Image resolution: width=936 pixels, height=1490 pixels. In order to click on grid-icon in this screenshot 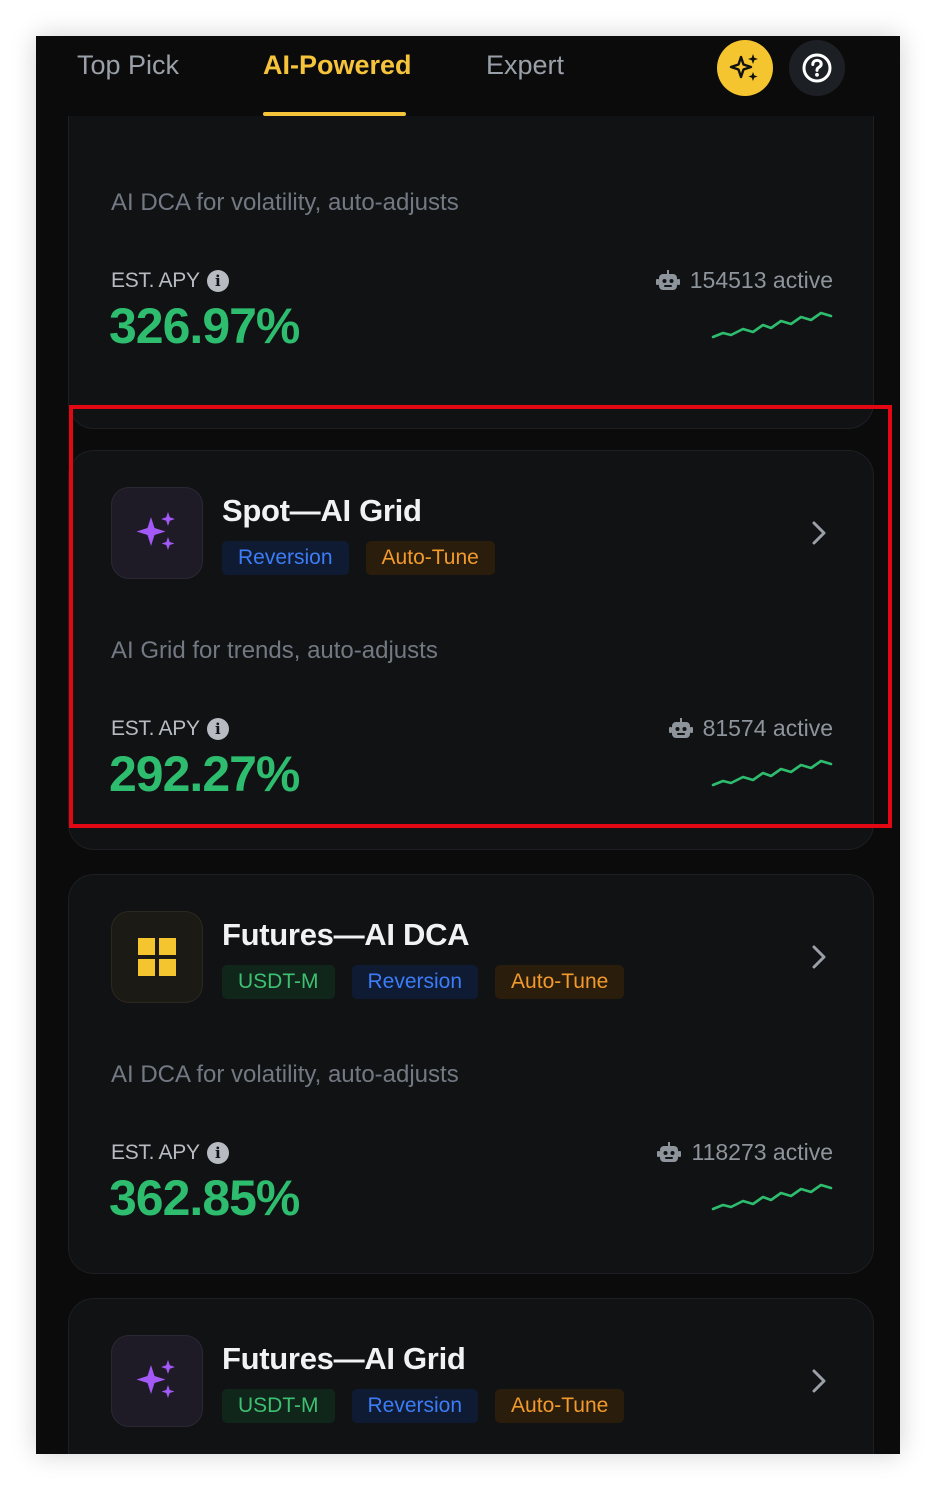, I will do `click(157, 957)`.